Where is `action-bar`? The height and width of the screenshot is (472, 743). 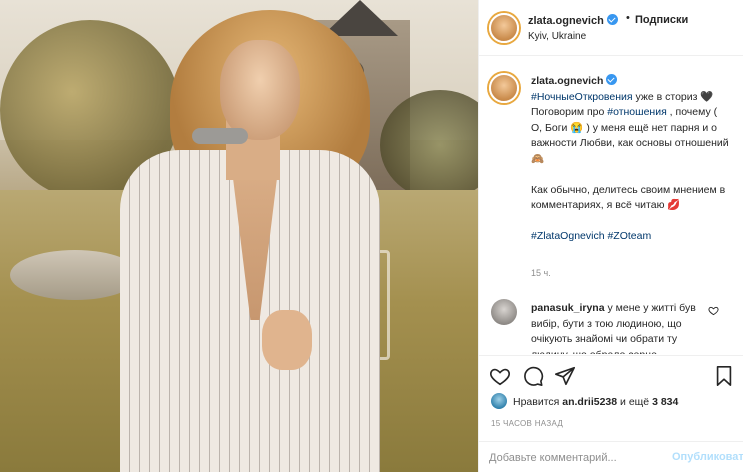
action-bar is located at coordinates (611, 375).